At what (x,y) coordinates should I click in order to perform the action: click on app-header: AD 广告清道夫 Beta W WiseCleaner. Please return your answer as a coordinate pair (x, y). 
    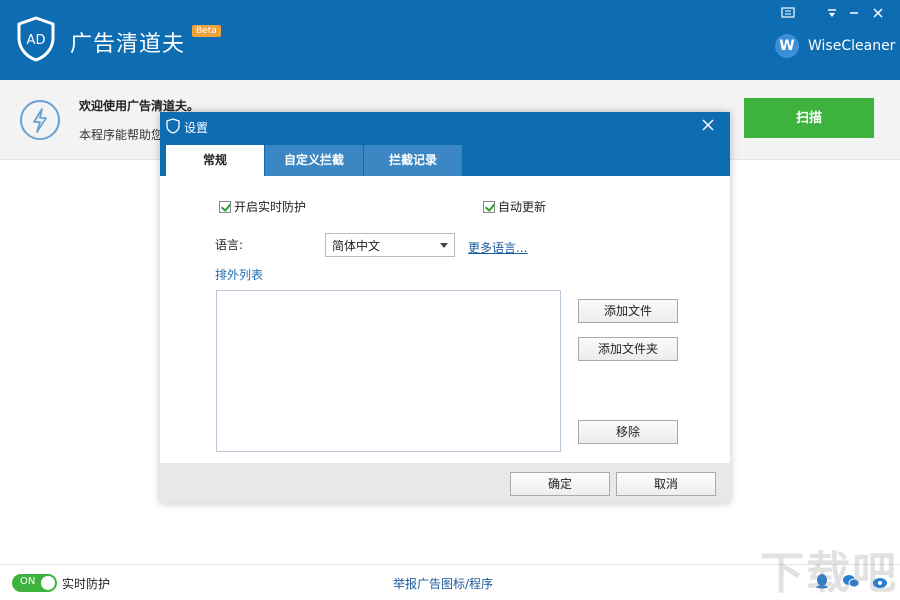
    Looking at the image, I should click on (450, 40).